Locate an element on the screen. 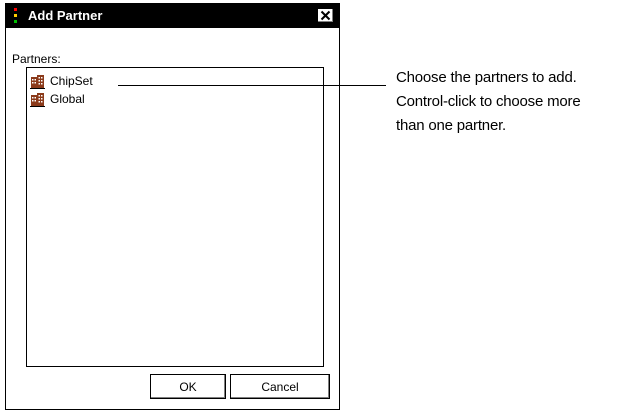  list-item-chipset: ChipSet is located at coordinates (61, 81).